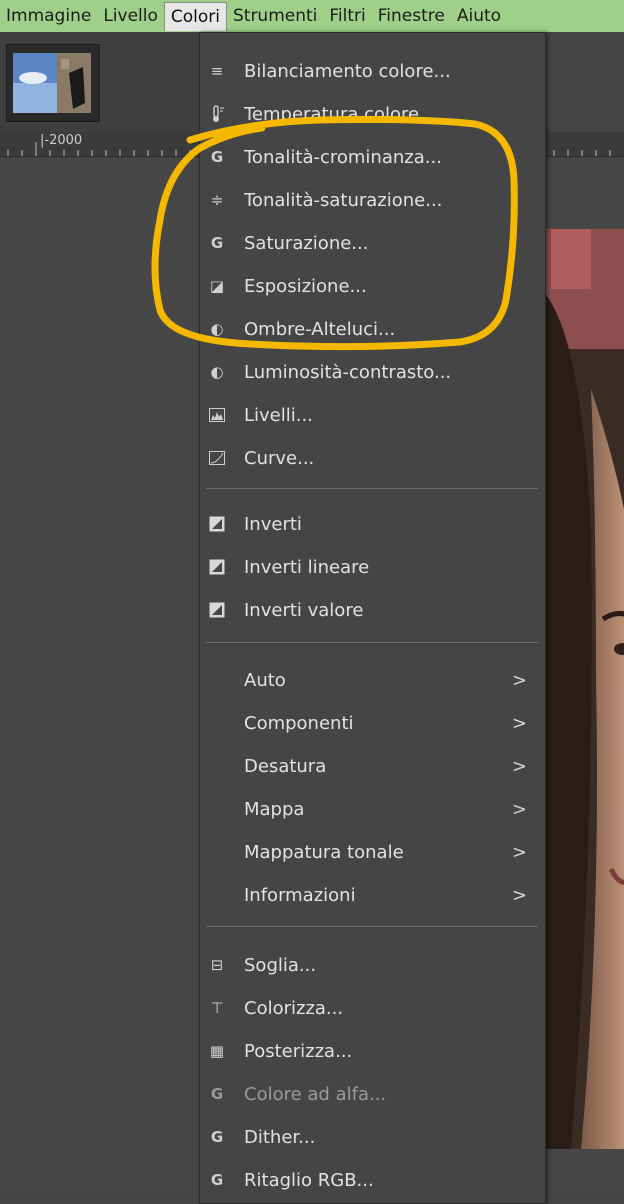  I want to click on menu-colori: Colori, so click(195, 16).